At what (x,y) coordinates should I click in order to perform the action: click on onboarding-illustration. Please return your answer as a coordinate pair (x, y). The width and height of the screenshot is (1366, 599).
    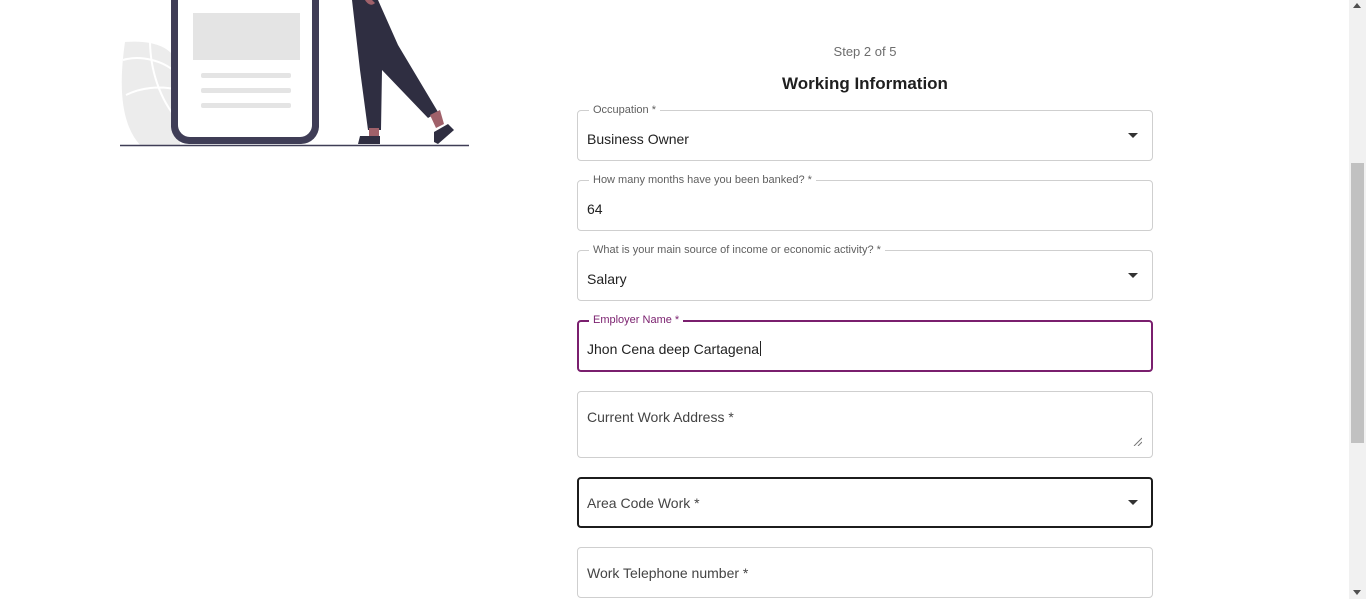
    Looking at the image, I should click on (294, 73).